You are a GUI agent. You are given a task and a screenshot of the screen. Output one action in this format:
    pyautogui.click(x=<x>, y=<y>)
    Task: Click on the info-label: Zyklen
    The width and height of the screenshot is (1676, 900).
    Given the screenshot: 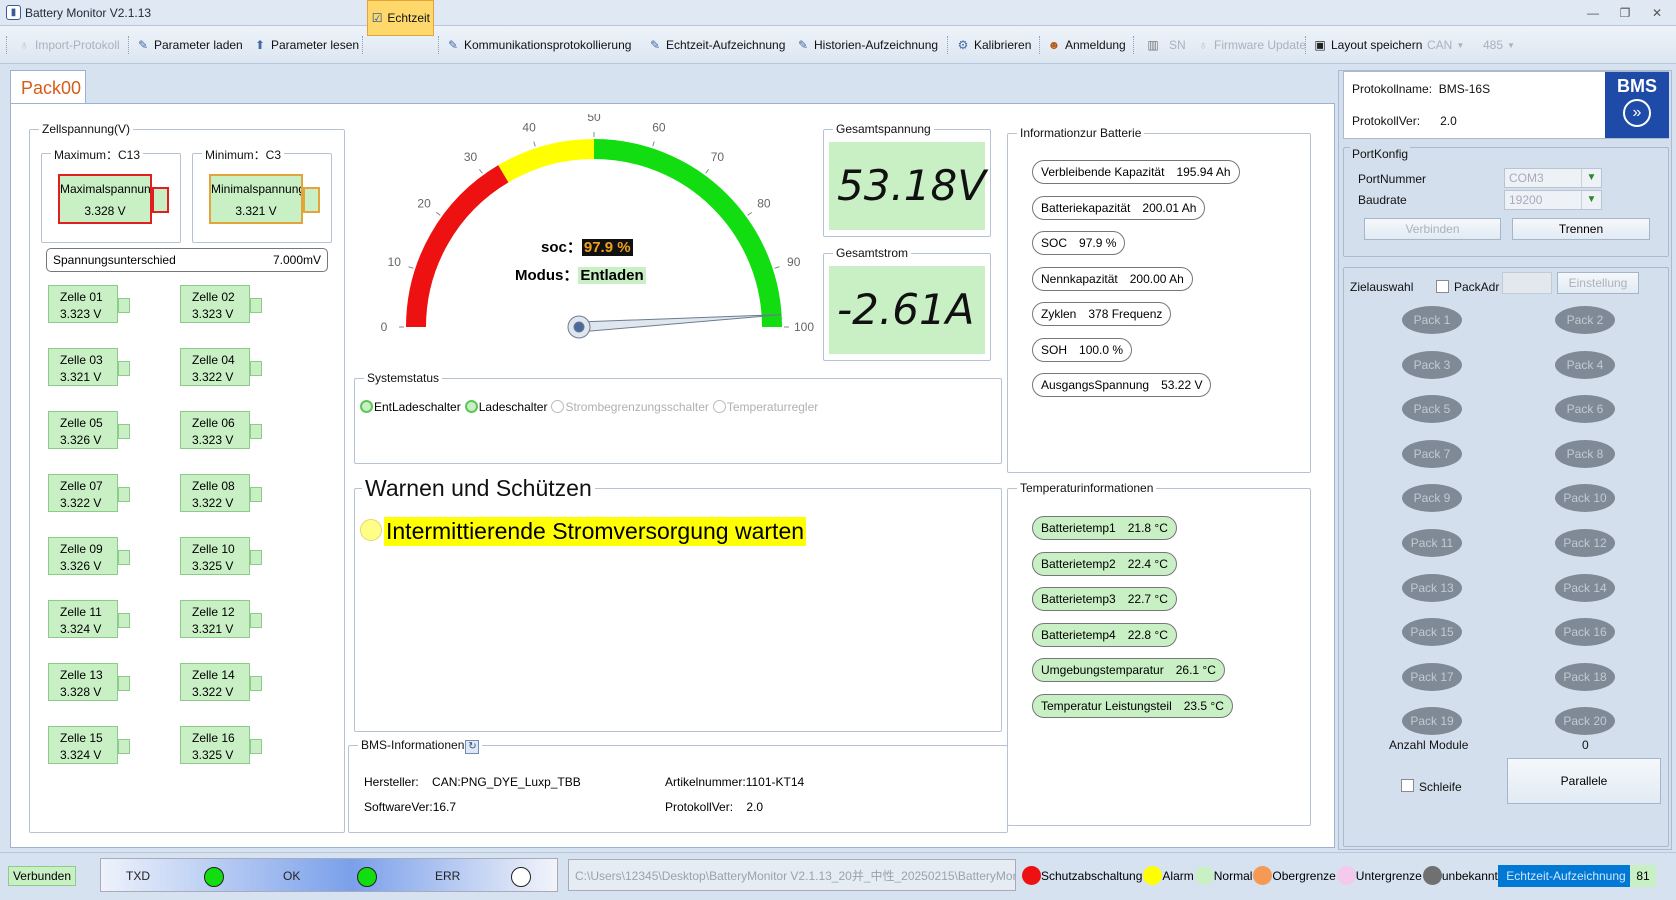 What is the action you would take?
    pyautogui.click(x=1059, y=314)
    